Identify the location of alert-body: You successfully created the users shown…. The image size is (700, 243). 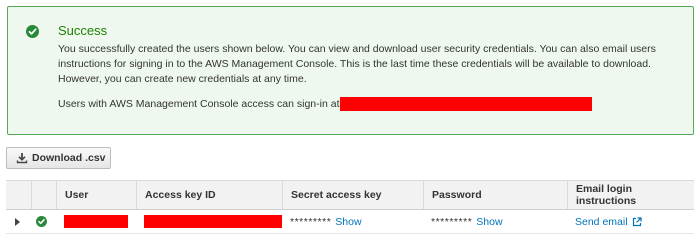
(357, 64).